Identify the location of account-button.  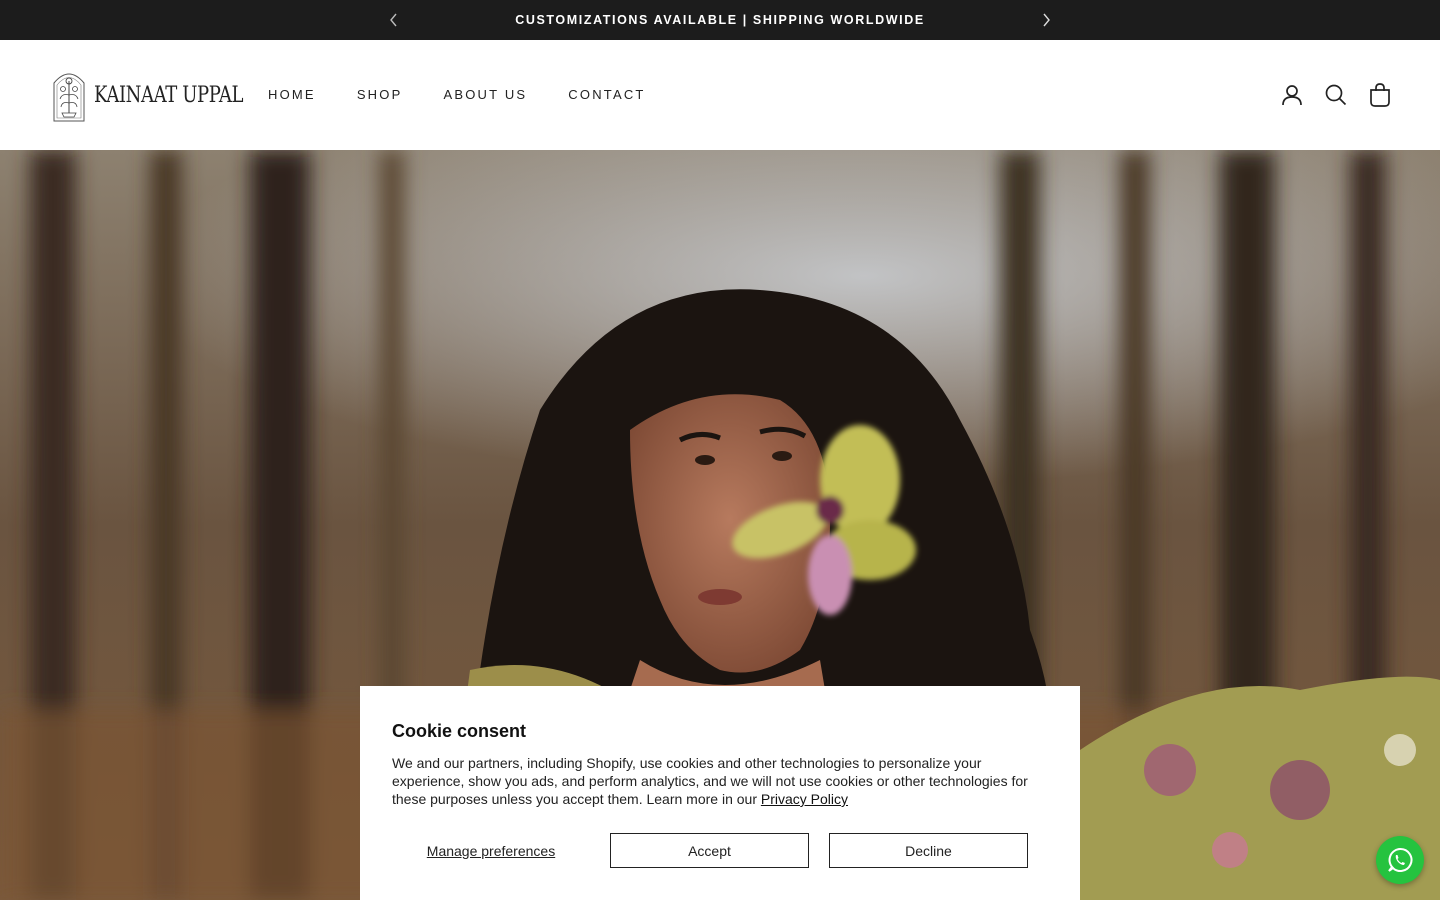
(1292, 95).